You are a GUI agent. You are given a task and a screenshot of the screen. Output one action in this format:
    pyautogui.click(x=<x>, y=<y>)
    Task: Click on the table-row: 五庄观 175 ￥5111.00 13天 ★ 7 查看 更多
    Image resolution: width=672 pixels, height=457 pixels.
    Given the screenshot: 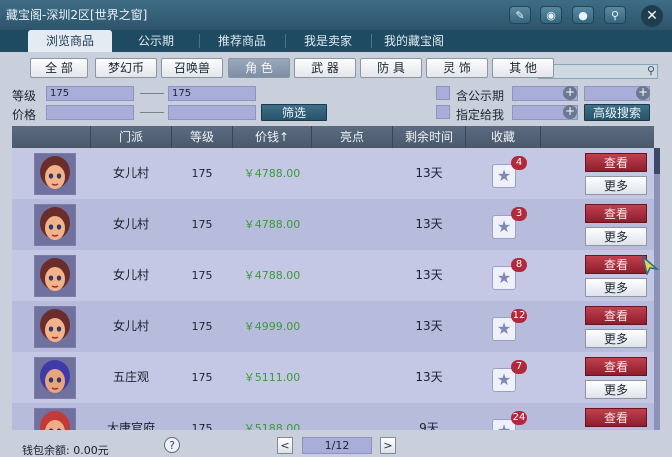 What is the action you would take?
    pyautogui.click(x=333, y=377)
    